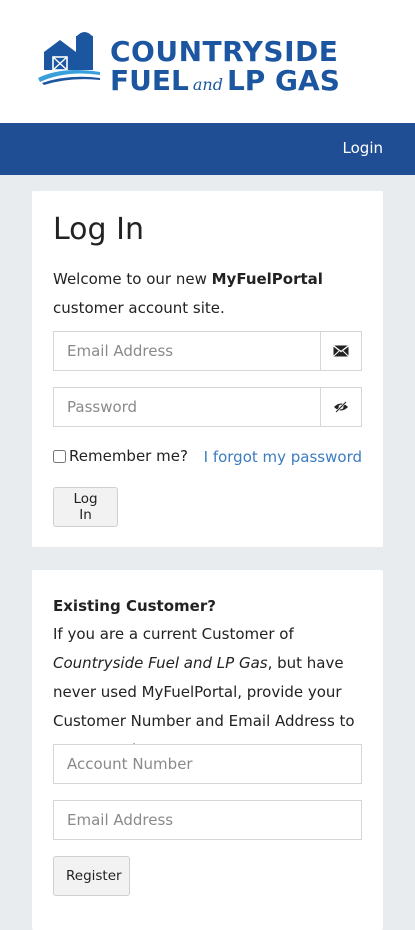 The width and height of the screenshot is (415, 930). I want to click on register-button: Register, so click(91, 876).